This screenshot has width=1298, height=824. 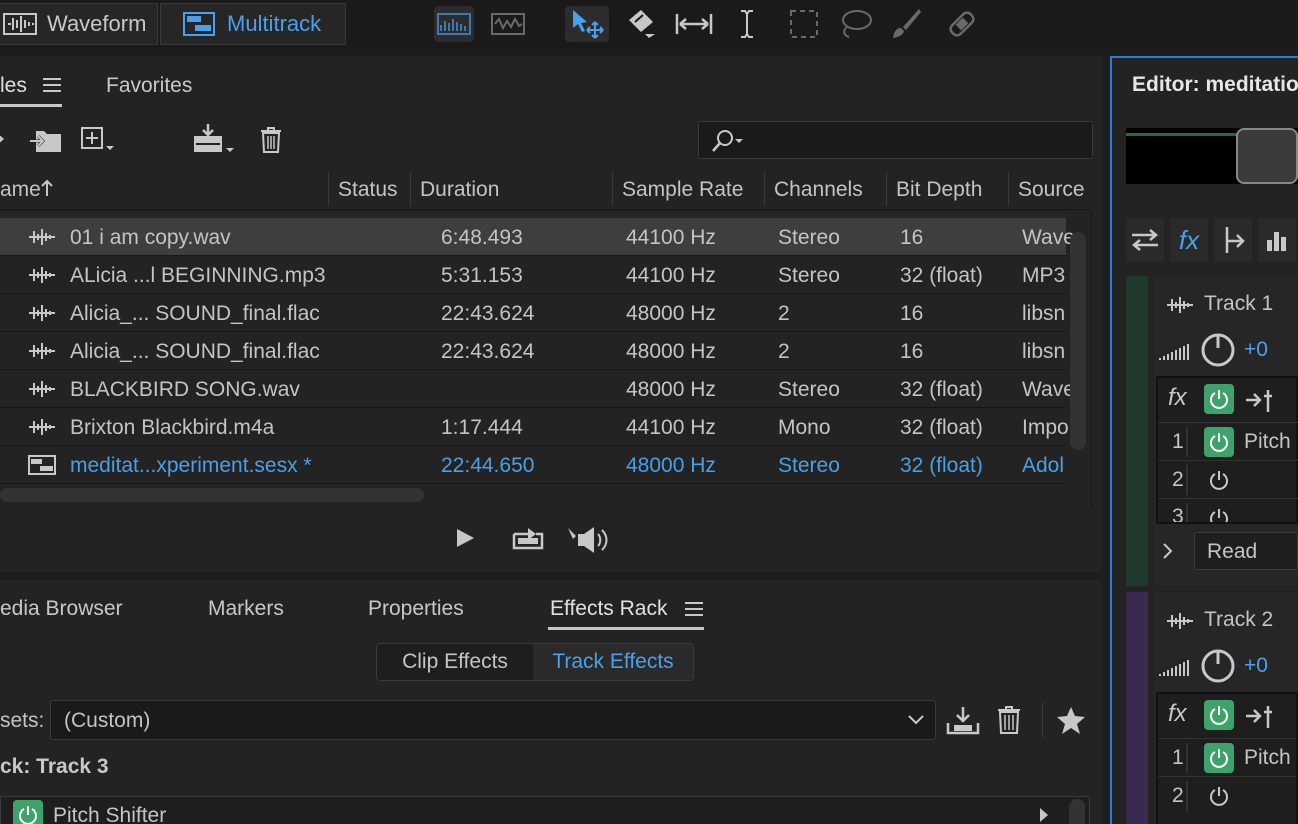 I want to click on brush-tool-button, so click(x=906, y=24).